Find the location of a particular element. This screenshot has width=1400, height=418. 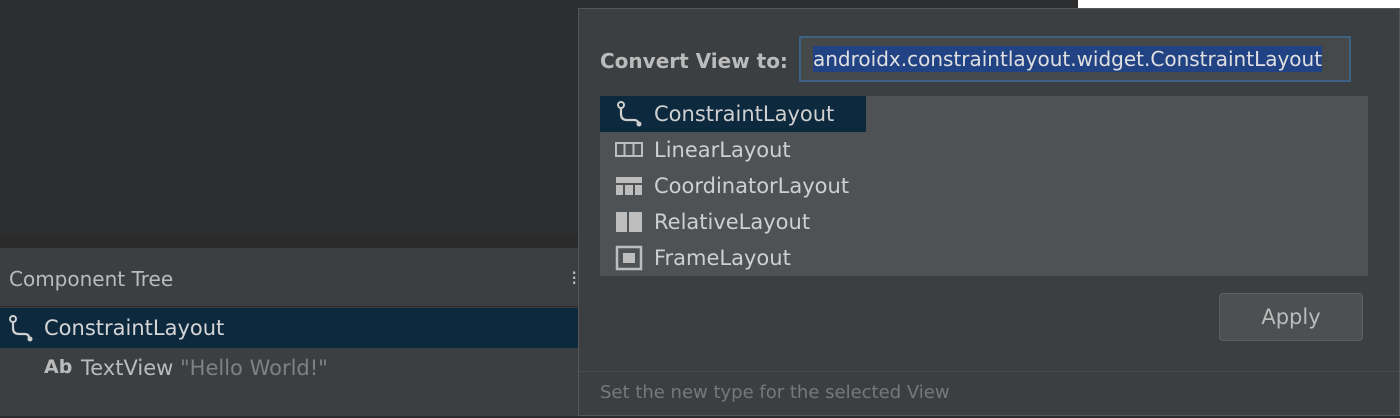

panel-divider is located at coordinates (290, 241).